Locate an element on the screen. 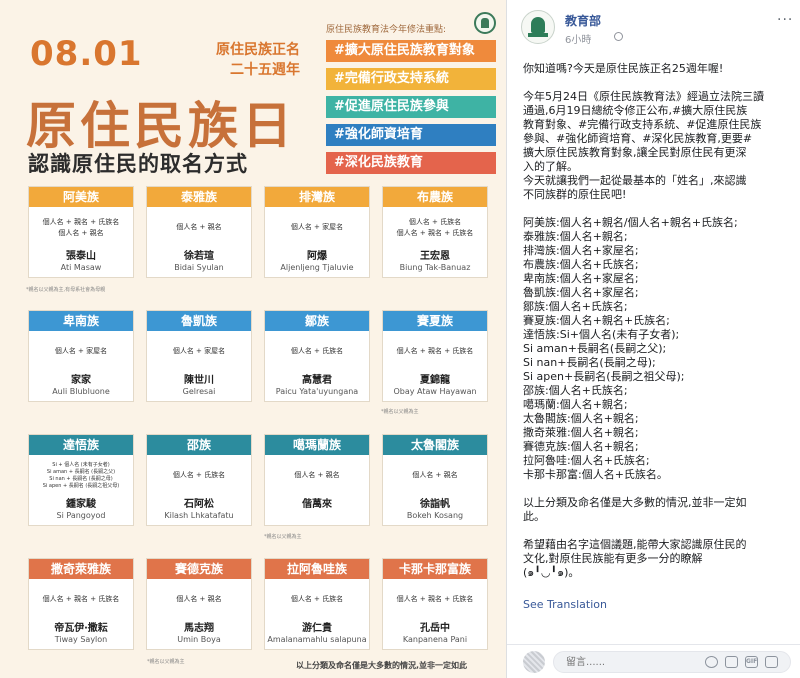 This screenshot has width=800, height=678. globe-icon is located at coordinates (618, 36).